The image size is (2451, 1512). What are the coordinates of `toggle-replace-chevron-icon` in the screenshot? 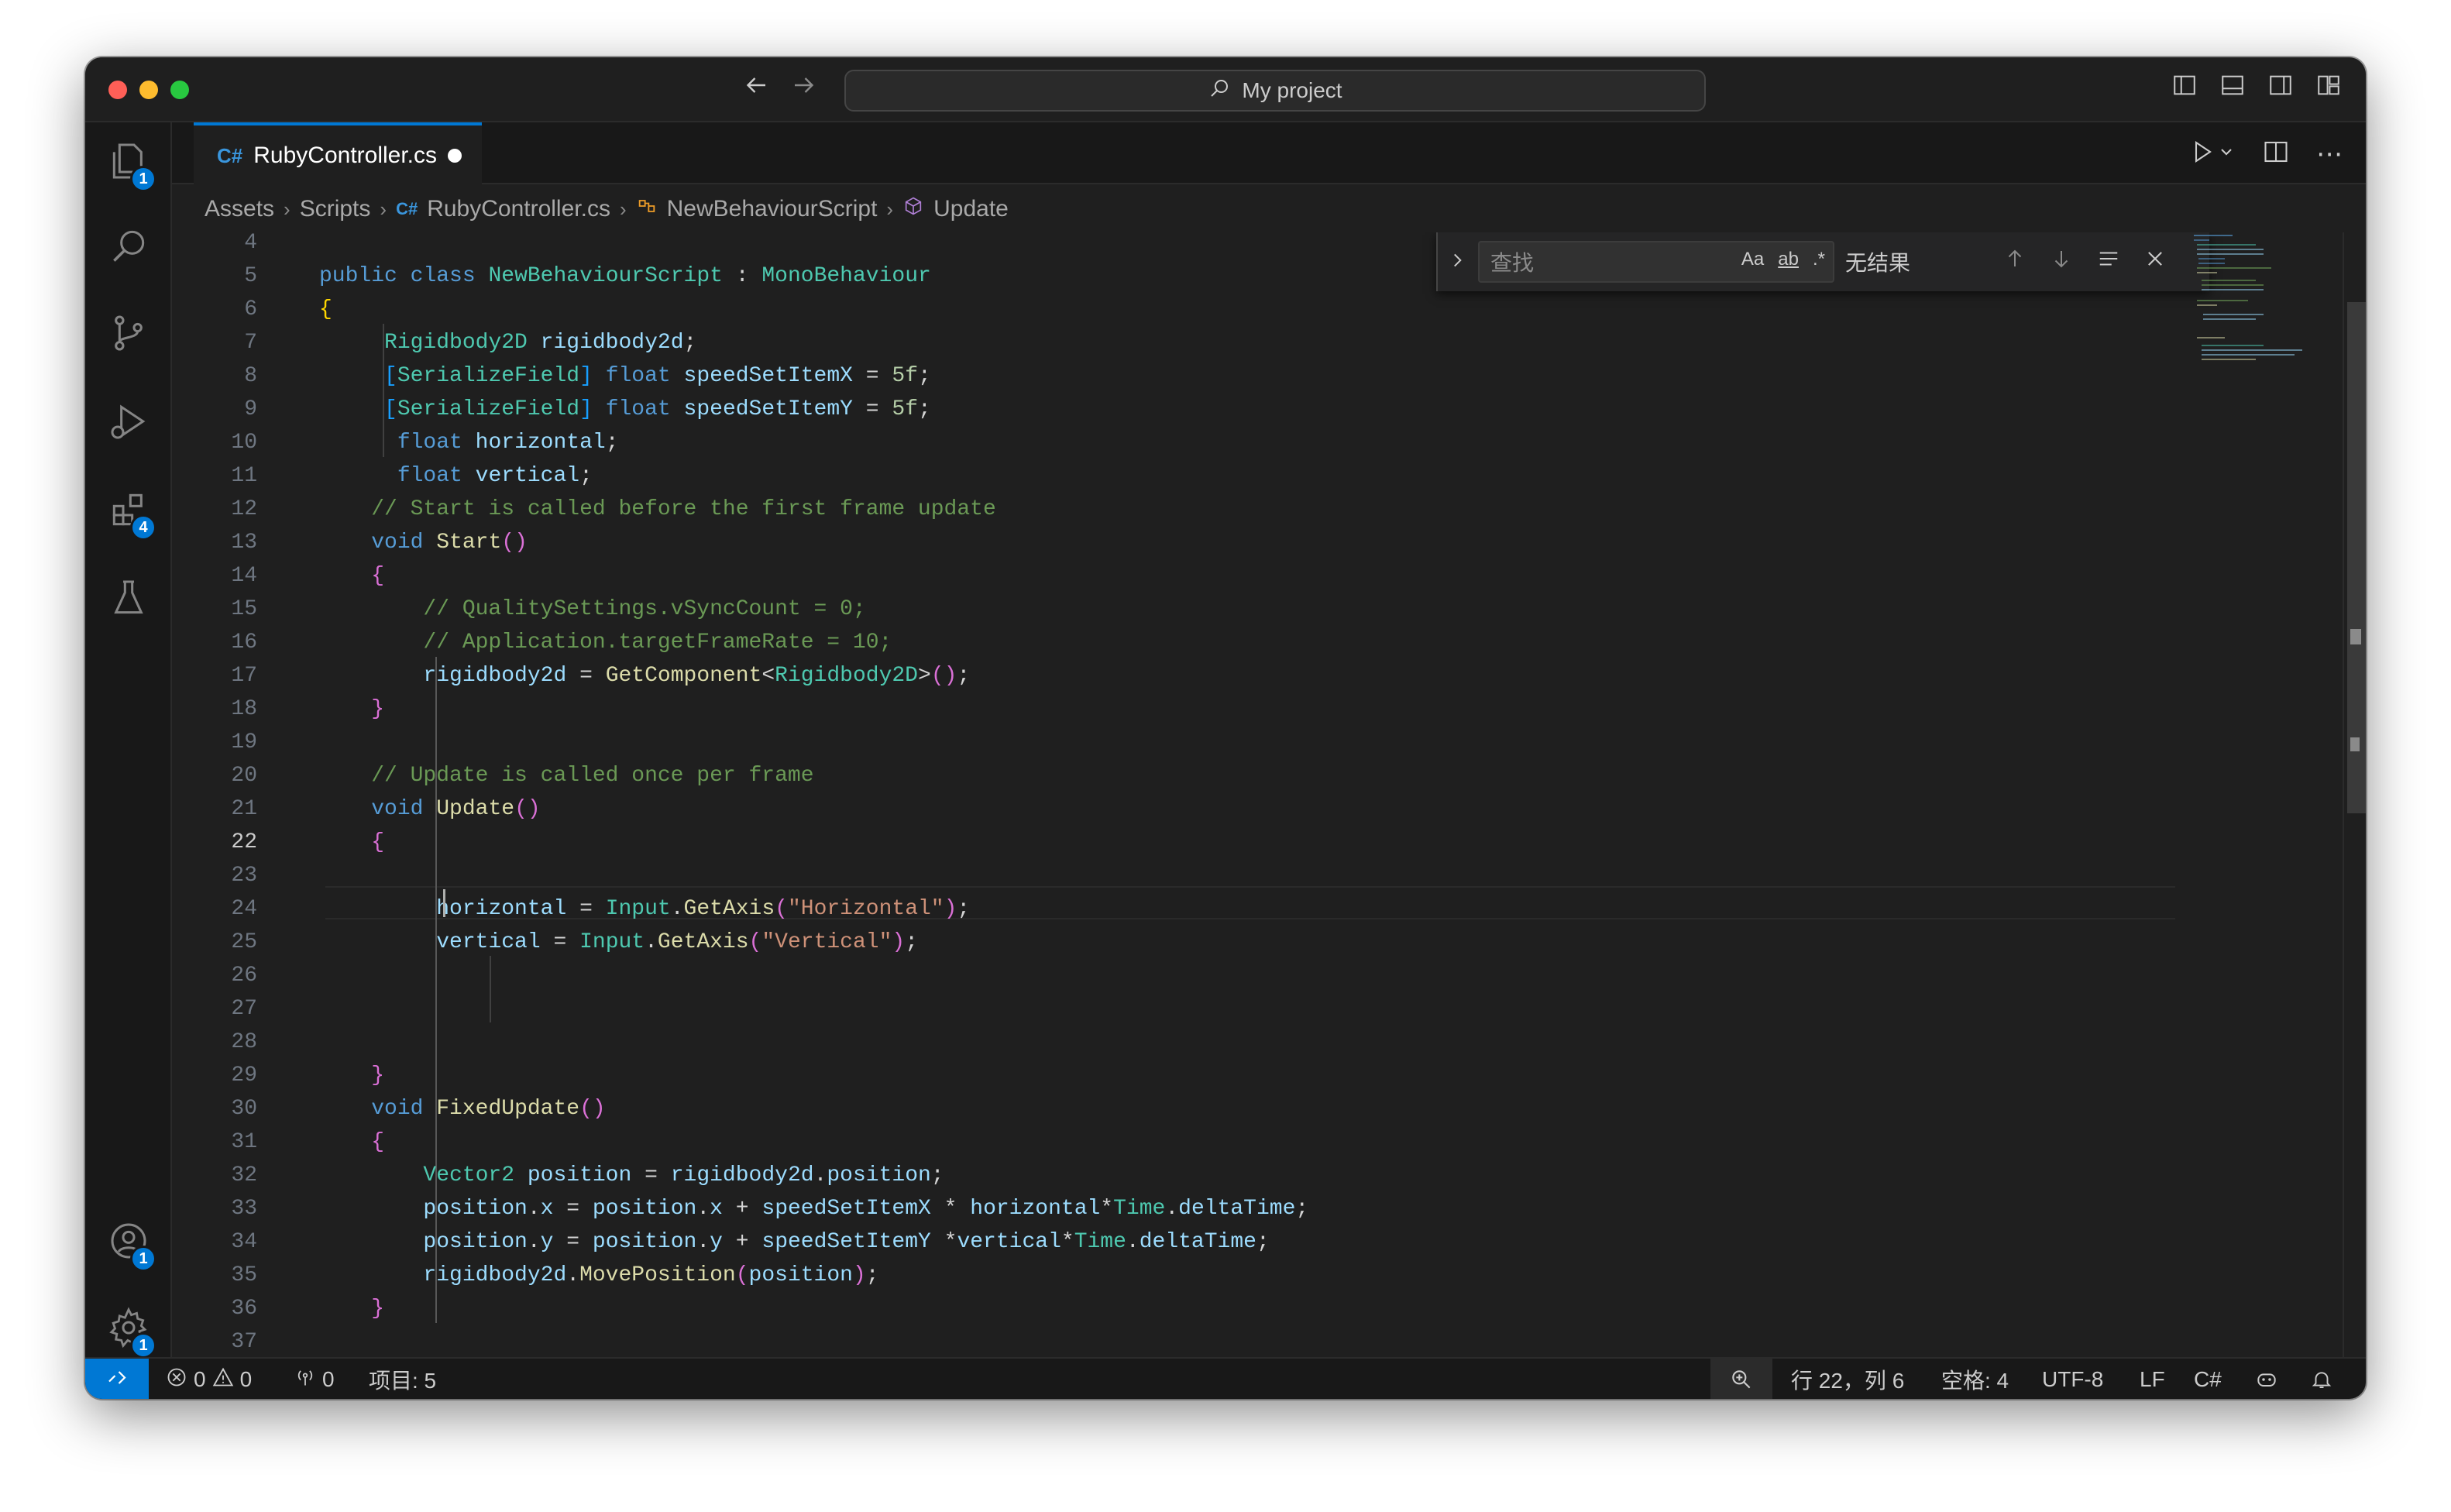 It's located at (1457, 262).